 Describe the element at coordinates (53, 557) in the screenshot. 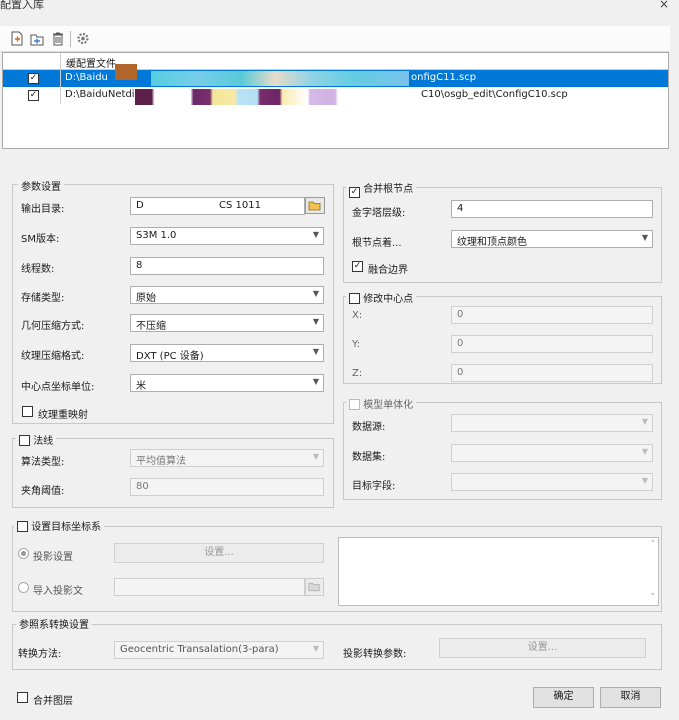

I see `proj-setting-label: 投影设置` at that location.